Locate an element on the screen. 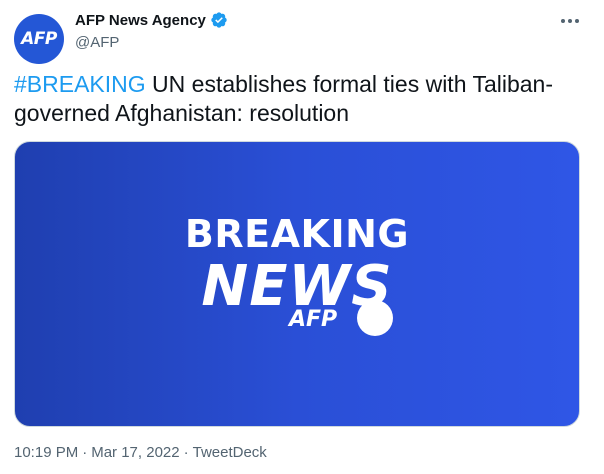  hashtag-link: #BREAKING is located at coordinates (80, 84).